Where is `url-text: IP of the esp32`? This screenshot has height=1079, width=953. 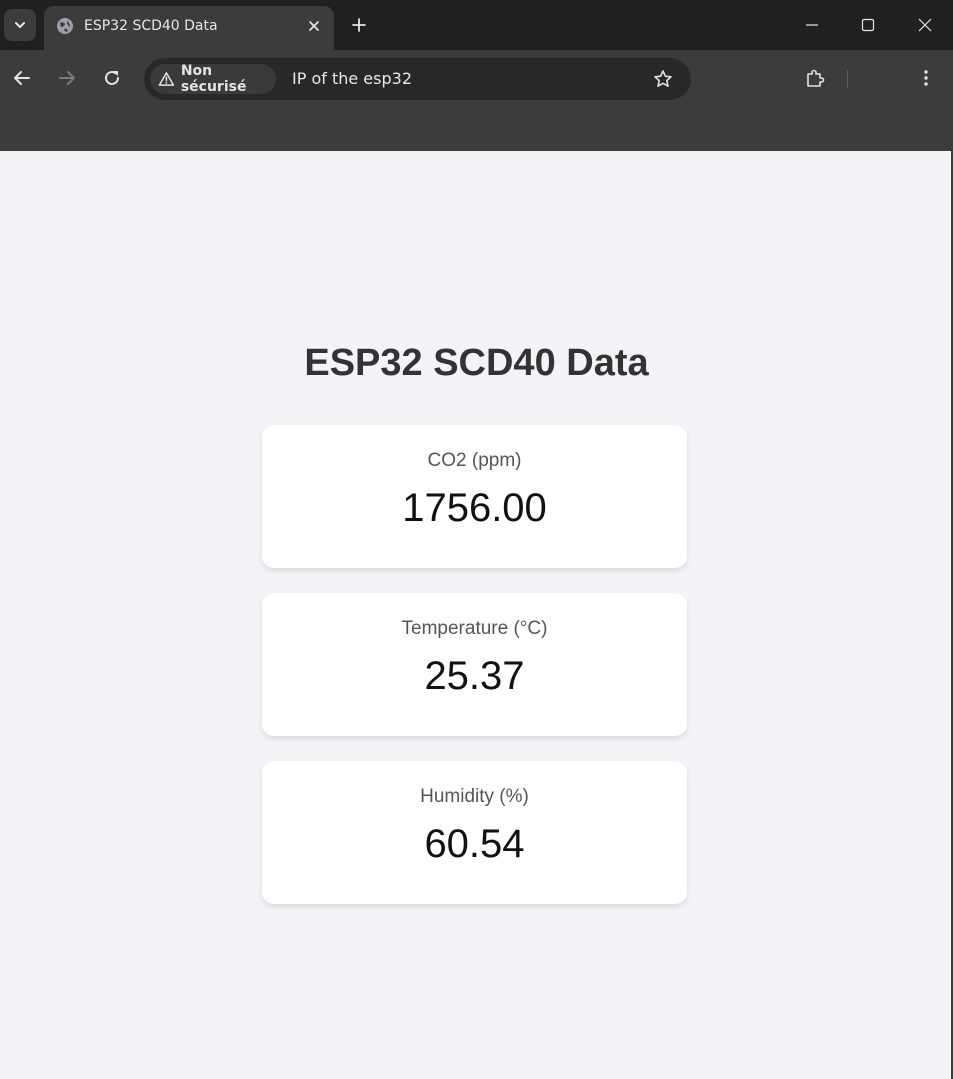
url-text: IP of the esp32 is located at coordinates (352, 79).